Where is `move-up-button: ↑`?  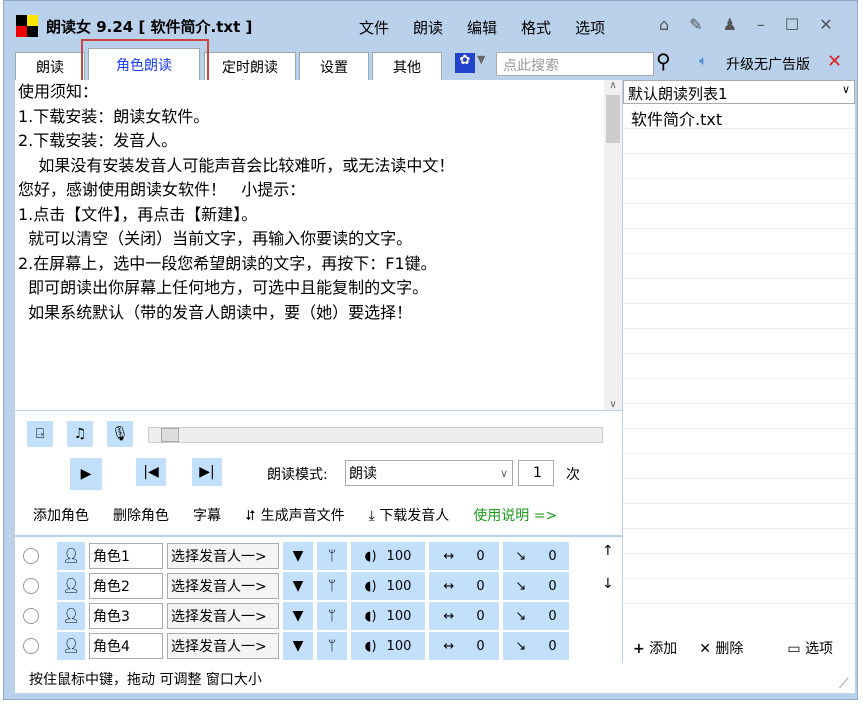 move-up-button: ↑ is located at coordinates (608, 551).